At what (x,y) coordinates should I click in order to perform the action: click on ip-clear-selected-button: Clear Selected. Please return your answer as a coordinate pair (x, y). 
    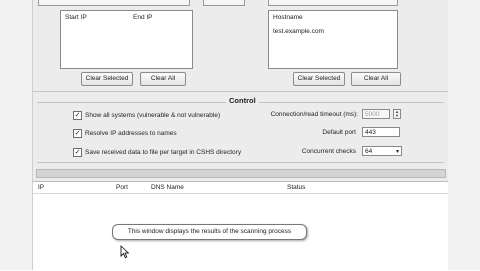
    Looking at the image, I should click on (107, 79).